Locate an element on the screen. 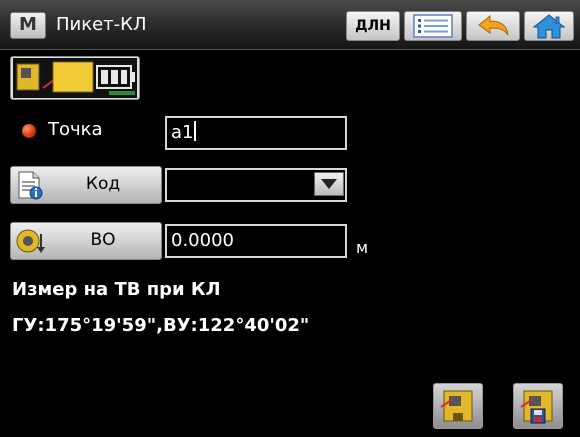 This screenshot has height=437, width=580. point-name-input: a1 is located at coordinates (256, 133).